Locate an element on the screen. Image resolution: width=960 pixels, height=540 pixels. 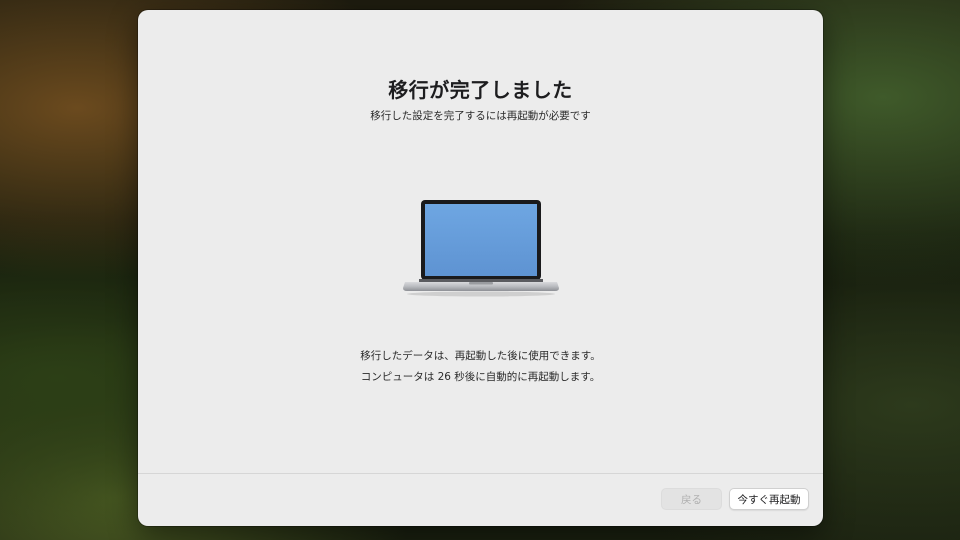
laptop-icon is located at coordinates (481, 252).